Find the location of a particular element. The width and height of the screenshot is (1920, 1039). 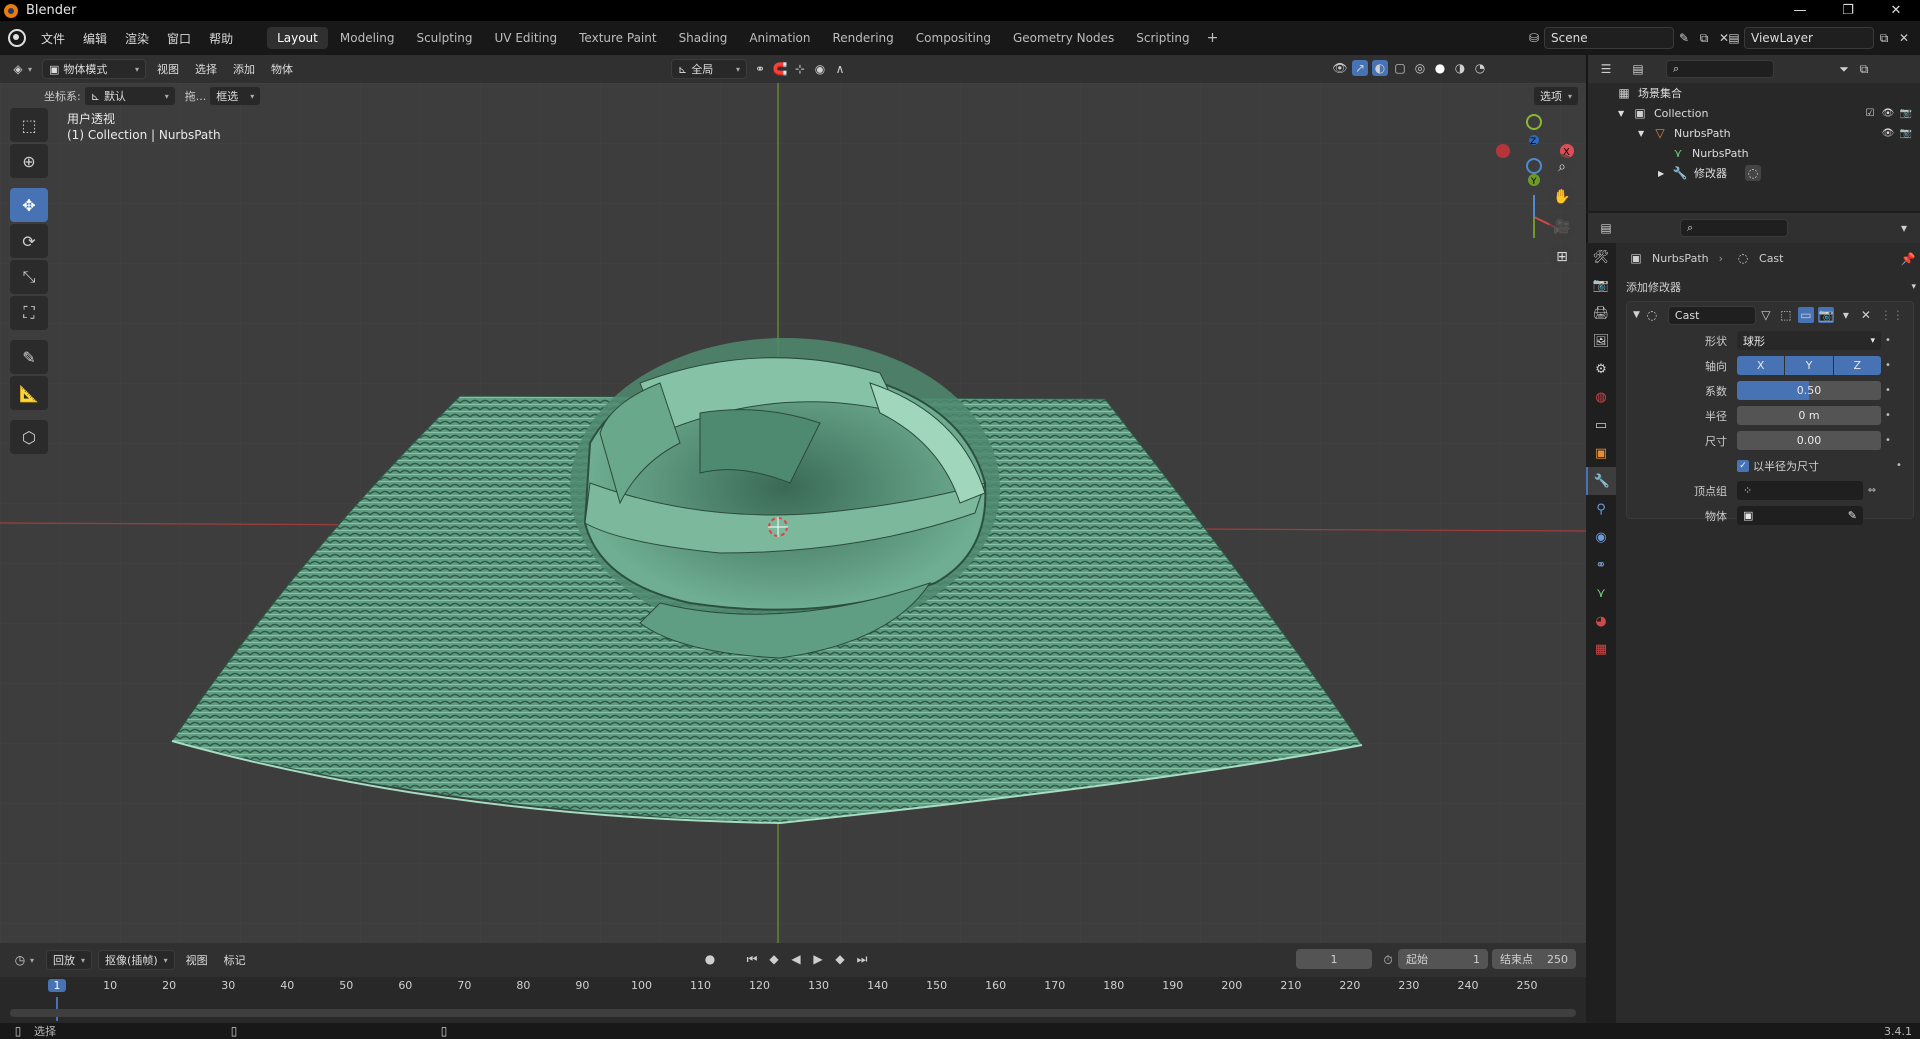

use-radius-checkbox: ✓ is located at coordinates (1743, 465).